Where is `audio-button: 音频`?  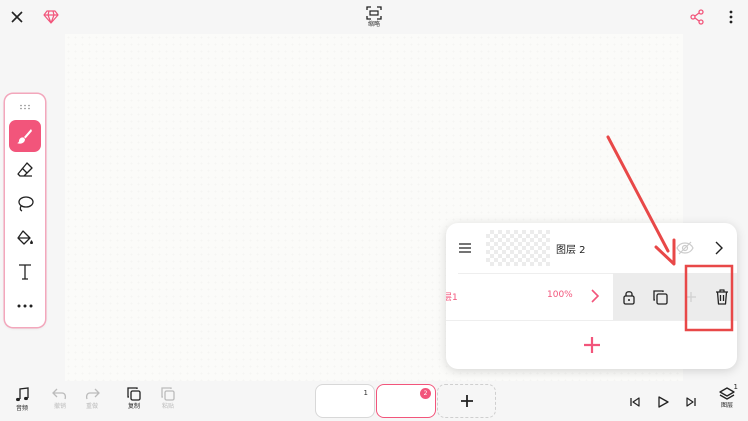 audio-button: 音频 is located at coordinates (22, 399).